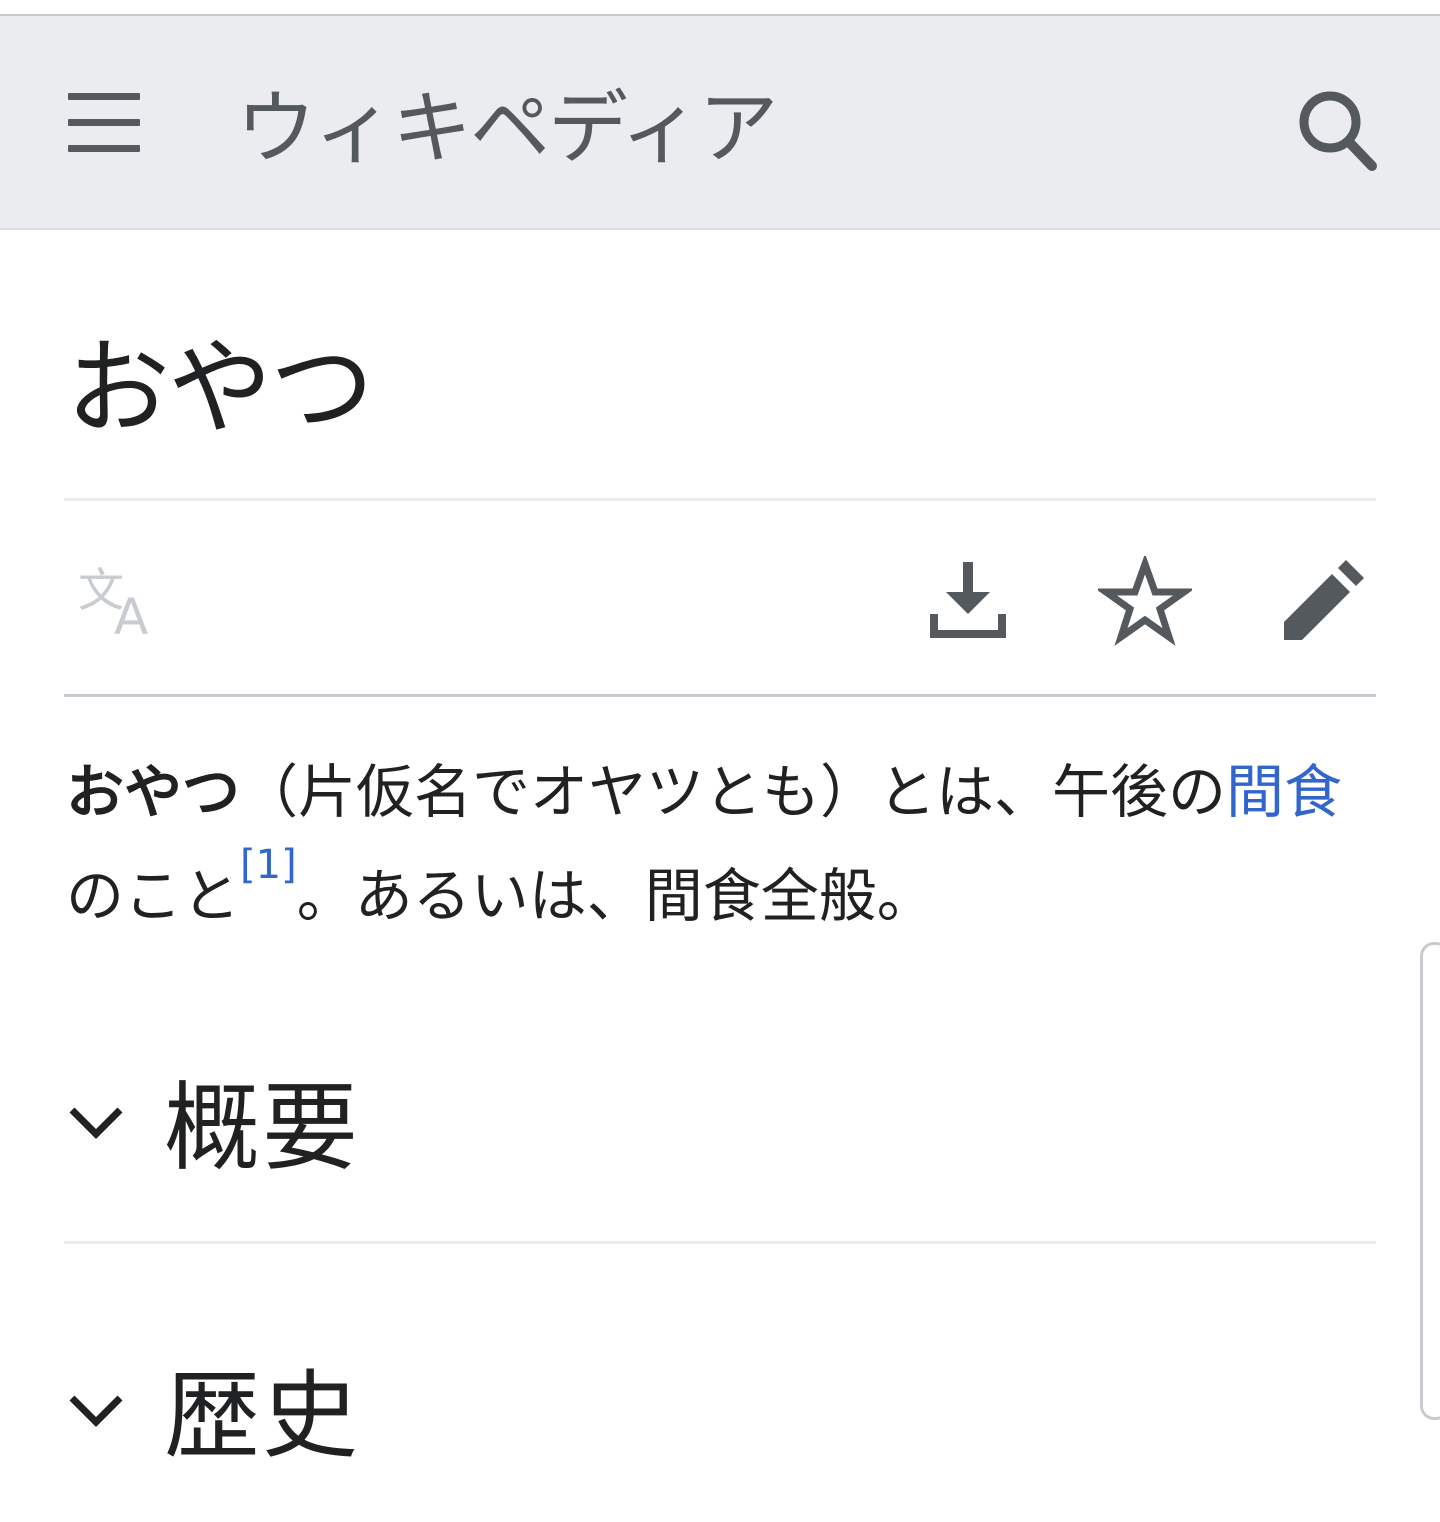 Image resolution: width=1440 pixels, height=1522 pixels. Describe the element at coordinates (716, 844) in the screenshot. I see `lead-paragraph: おやつ（片仮名でオヤツとも）とは、午後の間食のこと[1]。あるいは、間食全般。` at that location.